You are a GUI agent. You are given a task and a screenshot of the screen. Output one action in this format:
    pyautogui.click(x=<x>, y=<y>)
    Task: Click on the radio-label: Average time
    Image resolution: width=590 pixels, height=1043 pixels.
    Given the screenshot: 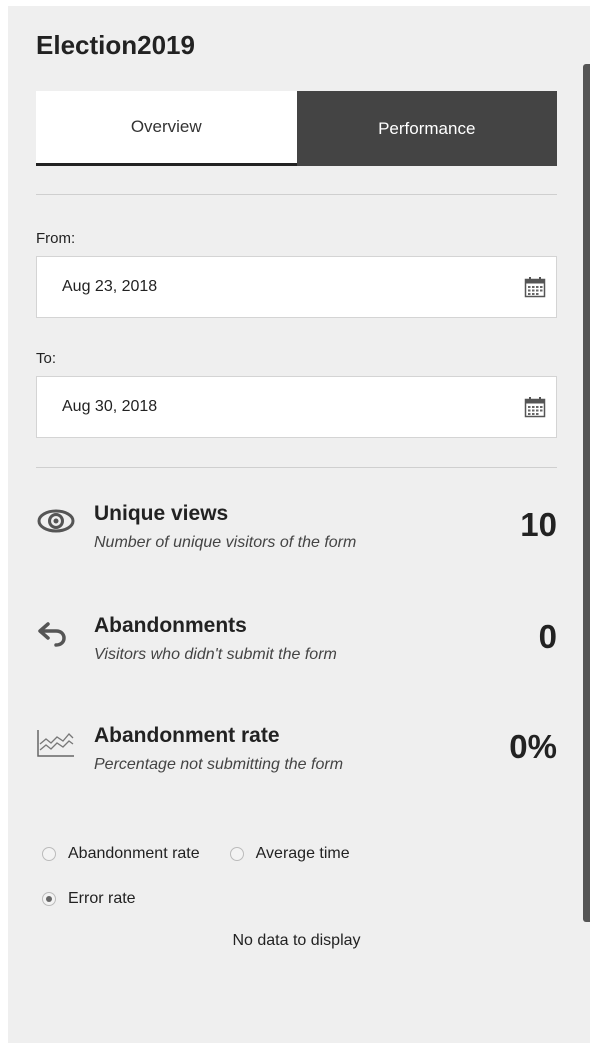 What is the action you would take?
    pyautogui.click(x=302, y=853)
    